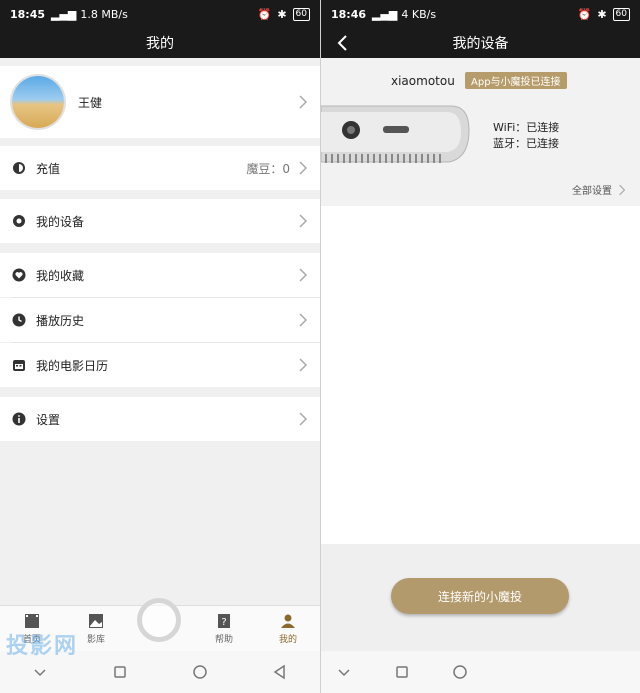 This screenshot has height=693, width=640. Describe the element at coordinates (526, 127) in the screenshot. I see `wifi-status: WiFi：已连接` at that location.